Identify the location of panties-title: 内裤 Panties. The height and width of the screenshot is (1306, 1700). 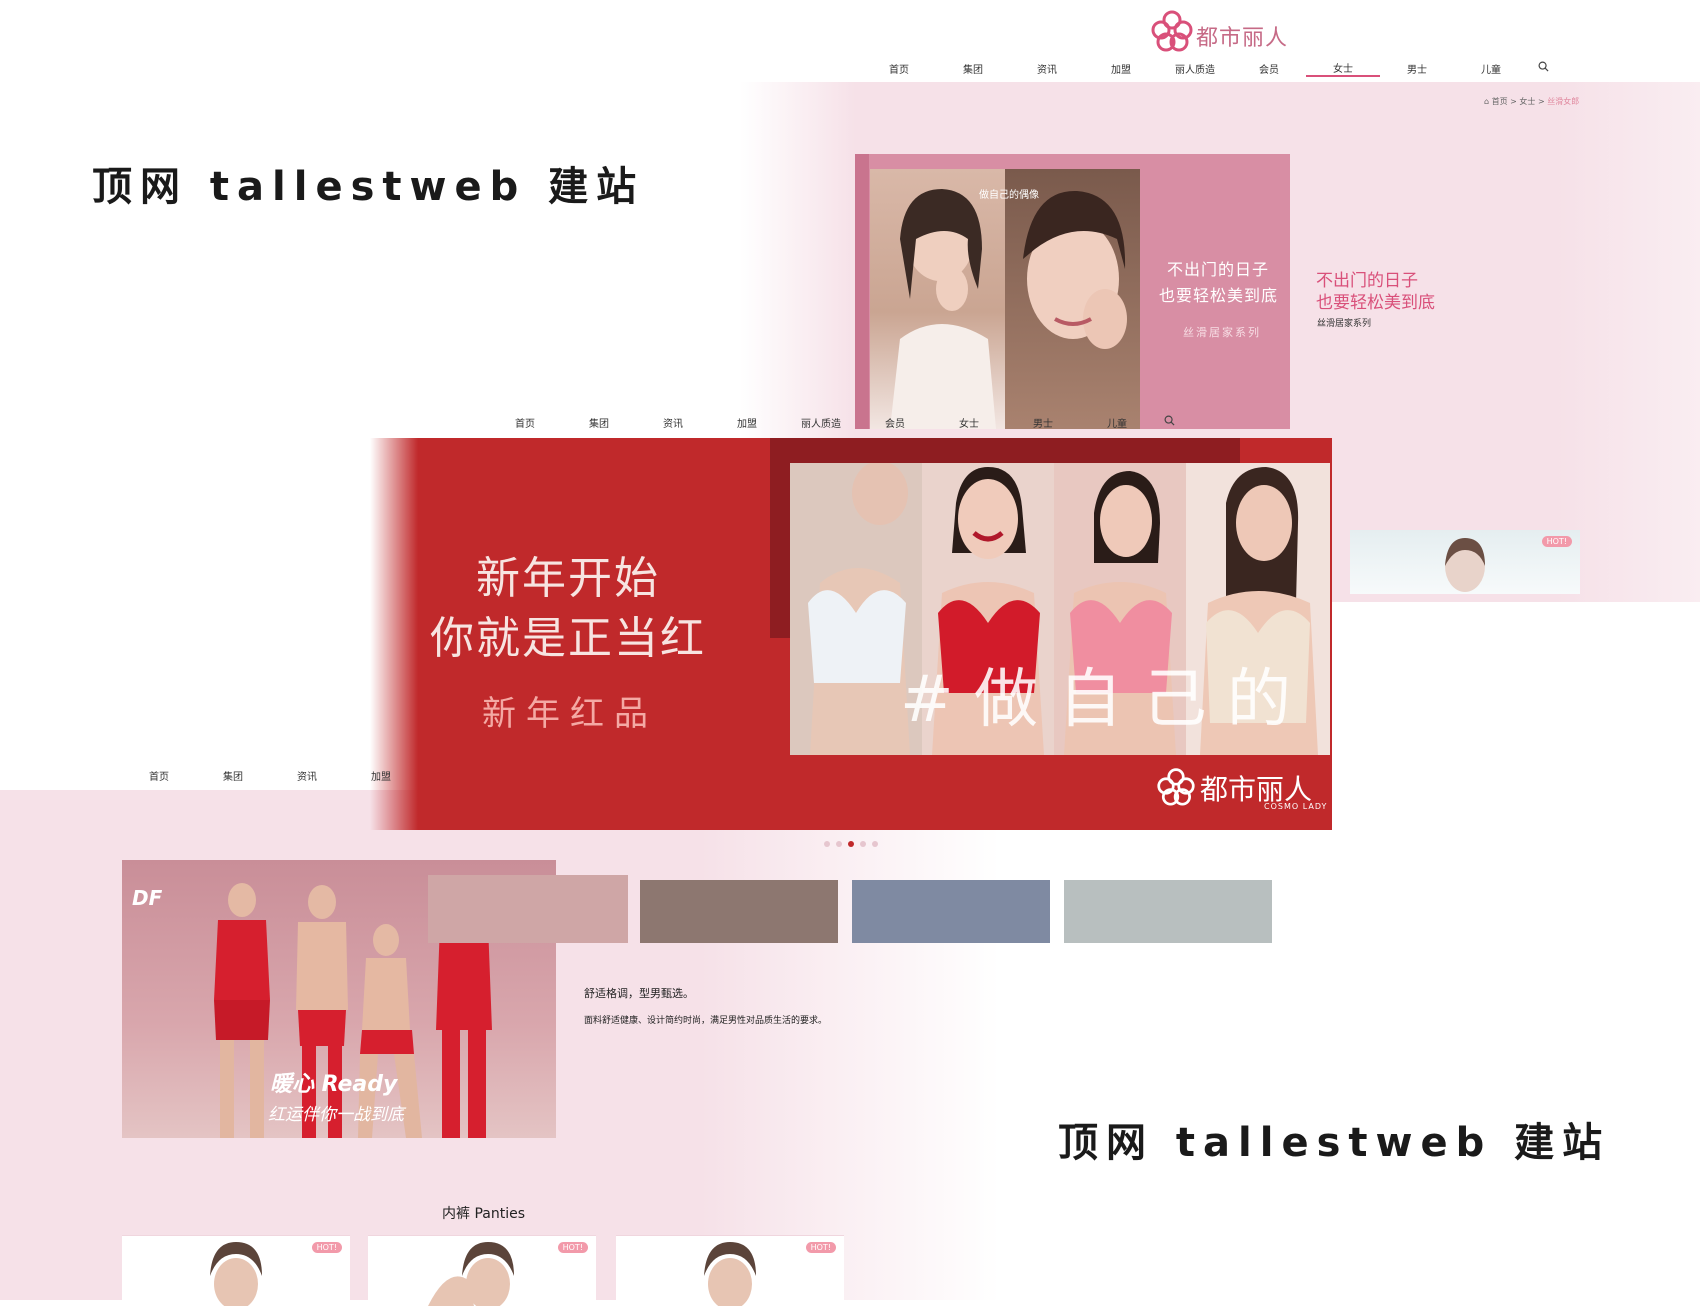
(484, 1214).